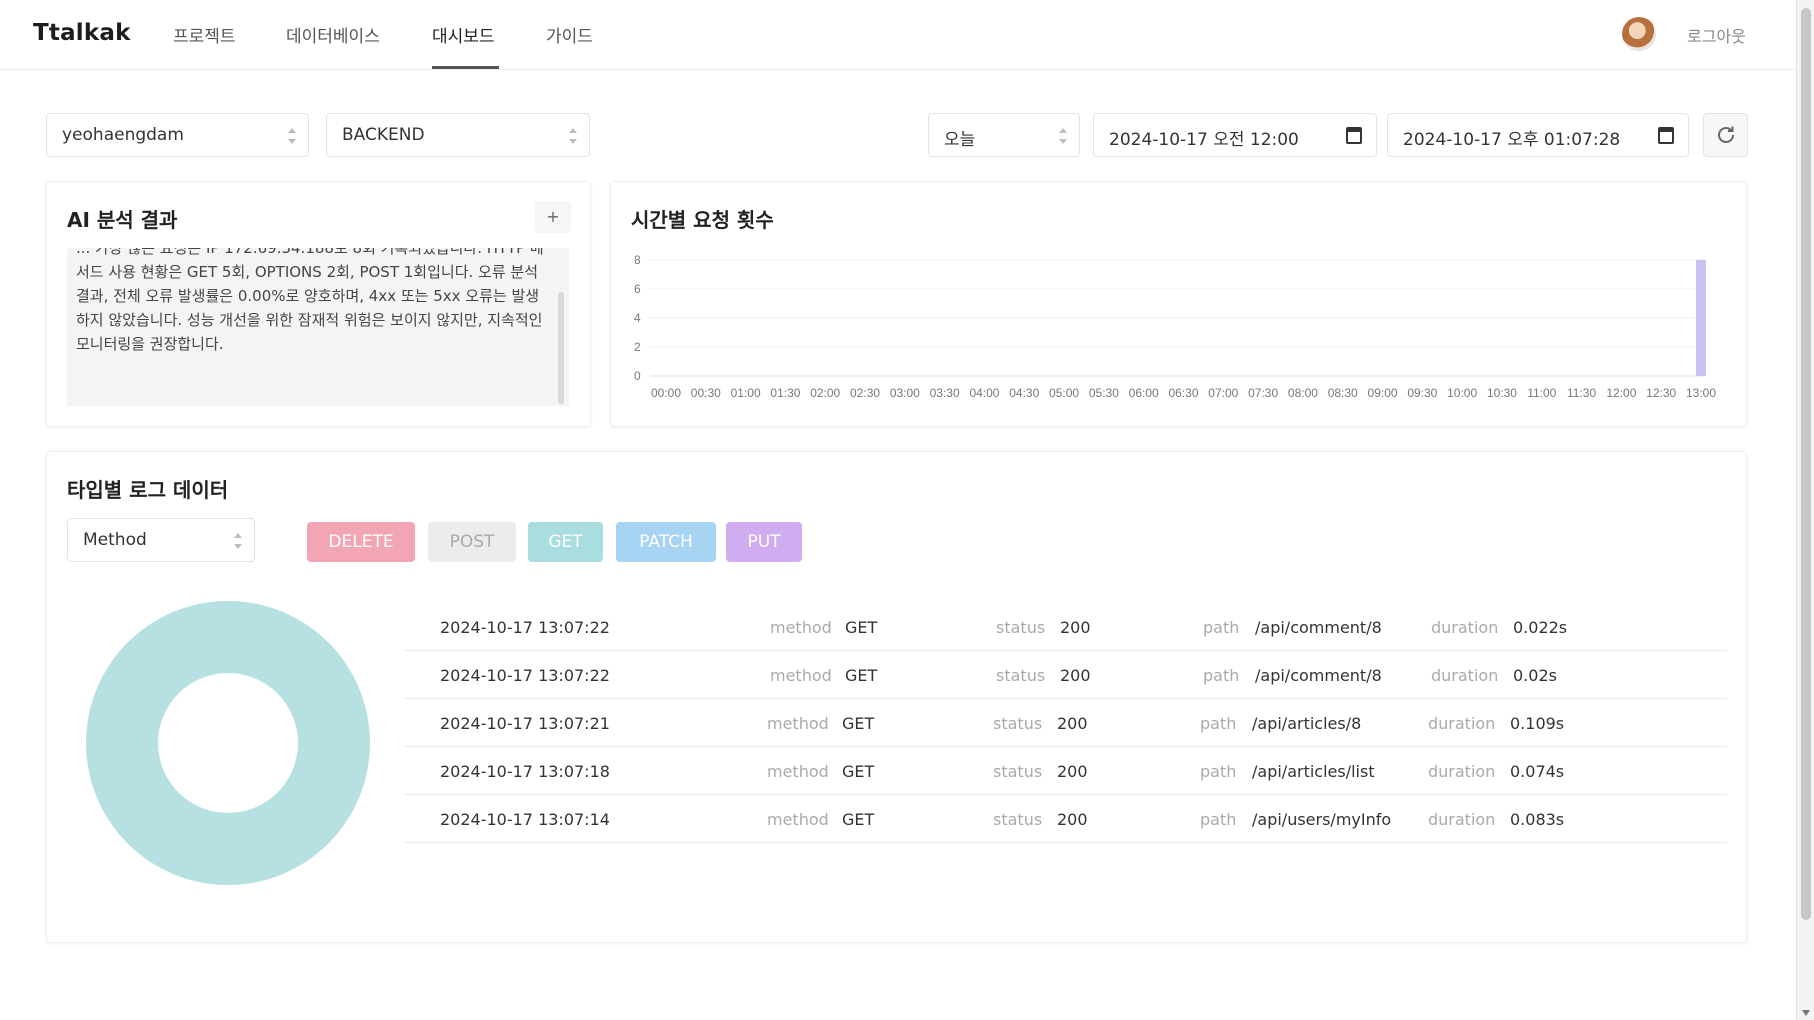 The width and height of the screenshot is (1814, 1020). I want to click on x-tick-label: 08:00, so click(1303, 393).